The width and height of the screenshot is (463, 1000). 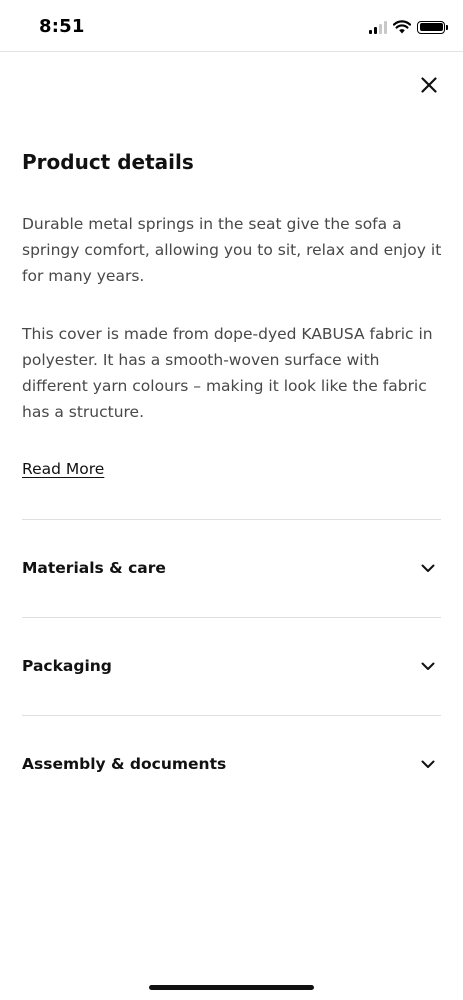 I want to click on accordion-label: Assembly & documents, so click(x=124, y=764).